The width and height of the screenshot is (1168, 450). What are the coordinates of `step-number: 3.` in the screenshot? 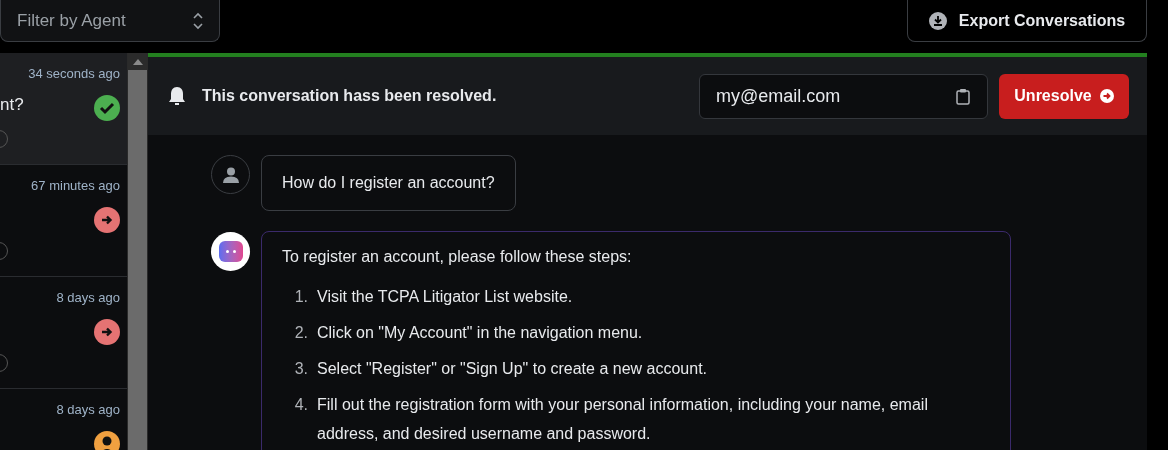 It's located at (301, 369).